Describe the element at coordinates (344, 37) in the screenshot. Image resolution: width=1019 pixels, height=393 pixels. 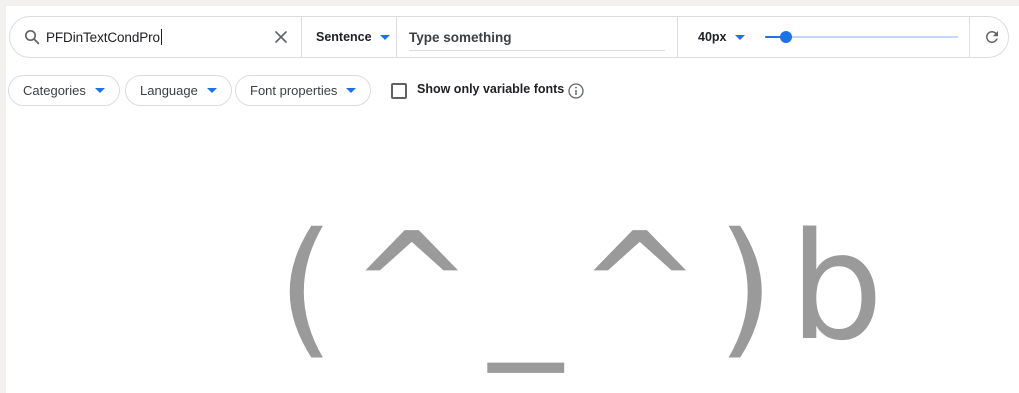
I see `preview-mode-value: Sentence` at that location.